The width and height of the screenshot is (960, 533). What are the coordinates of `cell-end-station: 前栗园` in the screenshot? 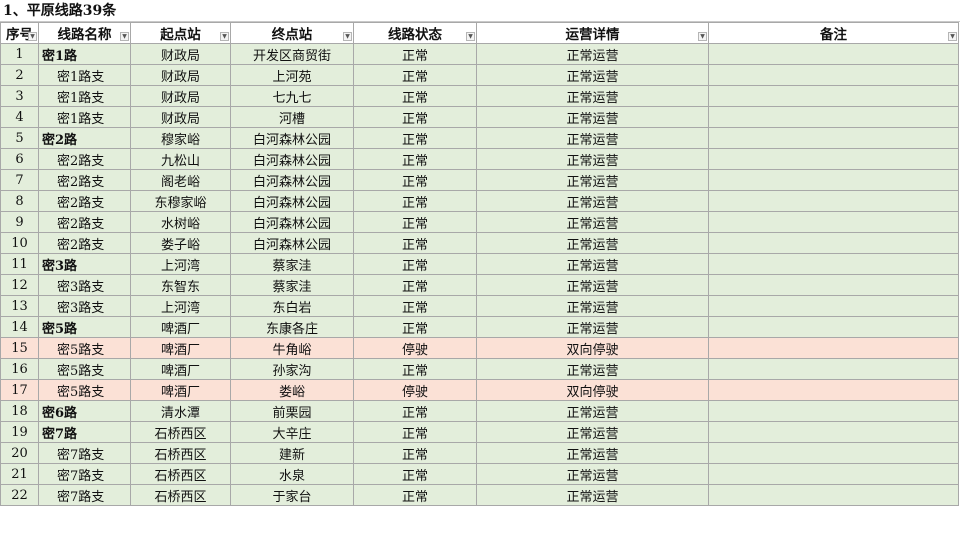 It's located at (292, 411).